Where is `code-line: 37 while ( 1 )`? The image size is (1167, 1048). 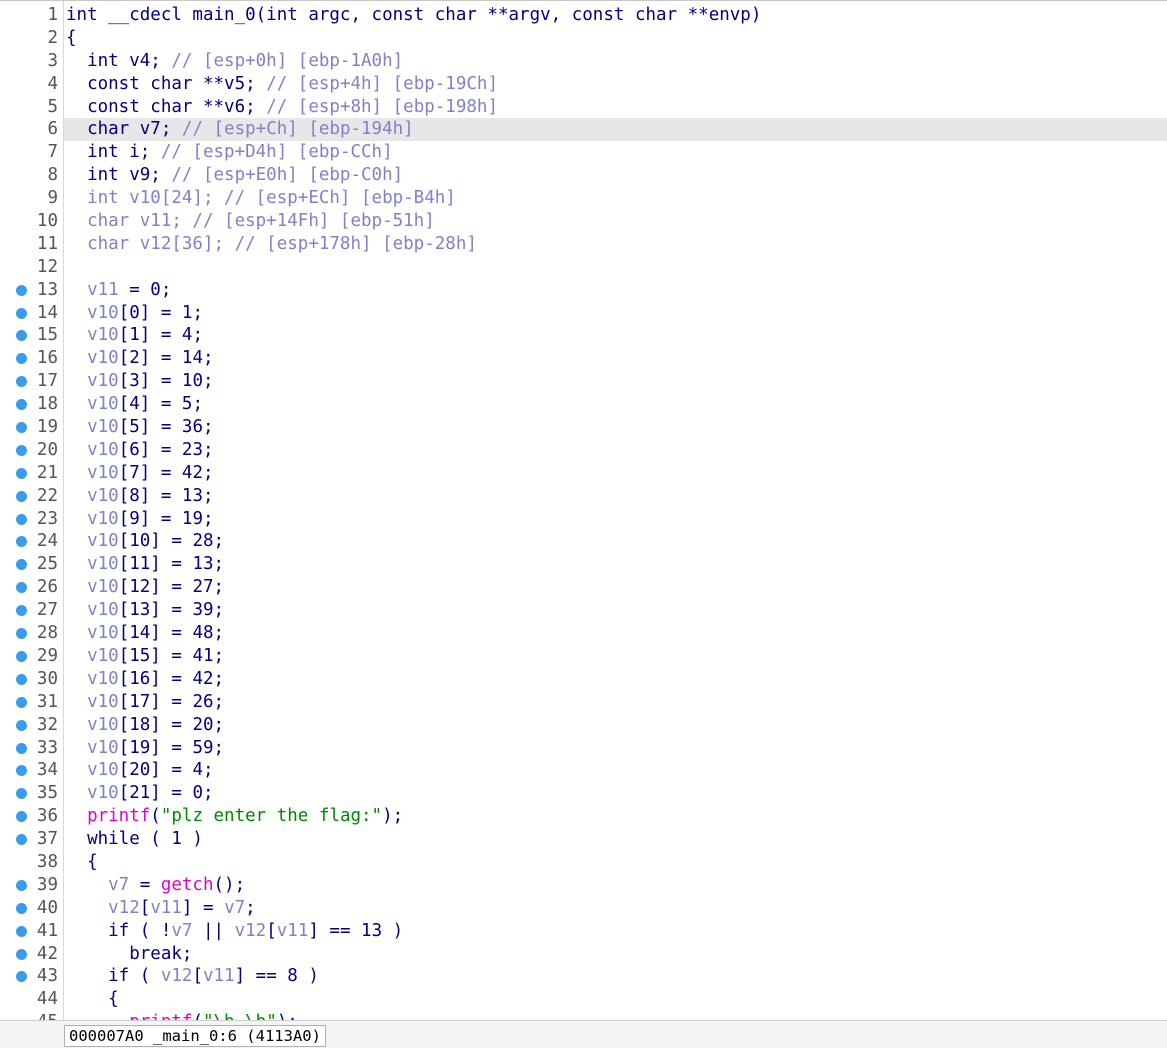
code-line: 37 while ( 1 ) is located at coordinates (583, 839).